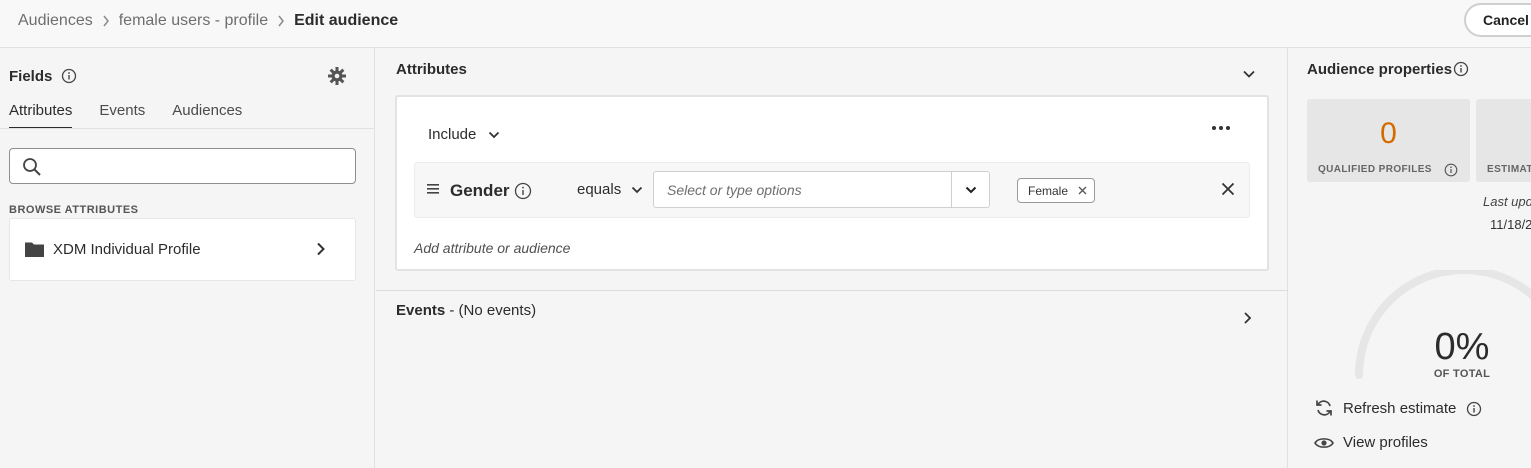 The height and width of the screenshot is (468, 1531). Describe the element at coordinates (431, 69) in the screenshot. I see `attributes-section-title: Attributes` at that location.